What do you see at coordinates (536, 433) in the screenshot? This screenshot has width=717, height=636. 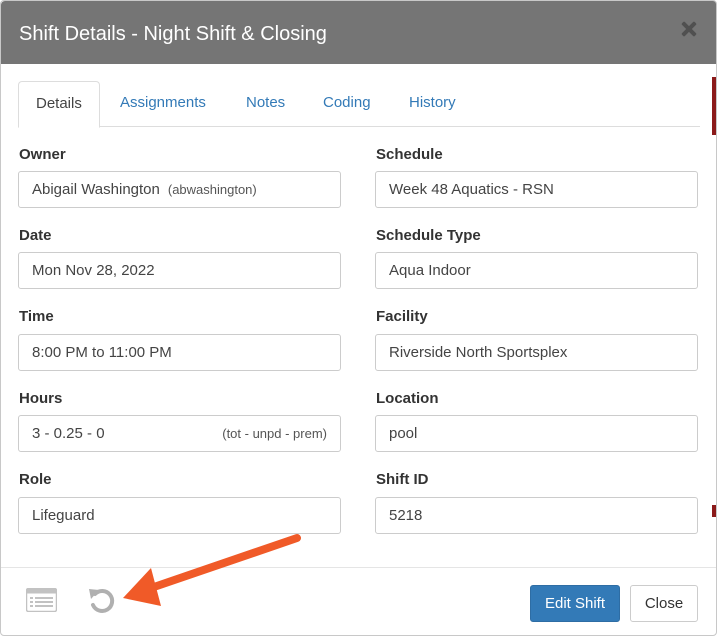 I see `location-field: pool` at bounding box center [536, 433].